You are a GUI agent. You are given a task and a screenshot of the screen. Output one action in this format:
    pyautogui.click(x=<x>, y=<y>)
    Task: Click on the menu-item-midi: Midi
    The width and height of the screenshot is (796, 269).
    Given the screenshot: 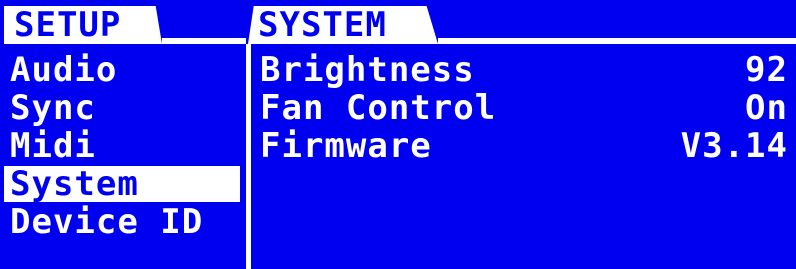 What is the action you would take?
    pyautogui.click(x=122, y=146)
    